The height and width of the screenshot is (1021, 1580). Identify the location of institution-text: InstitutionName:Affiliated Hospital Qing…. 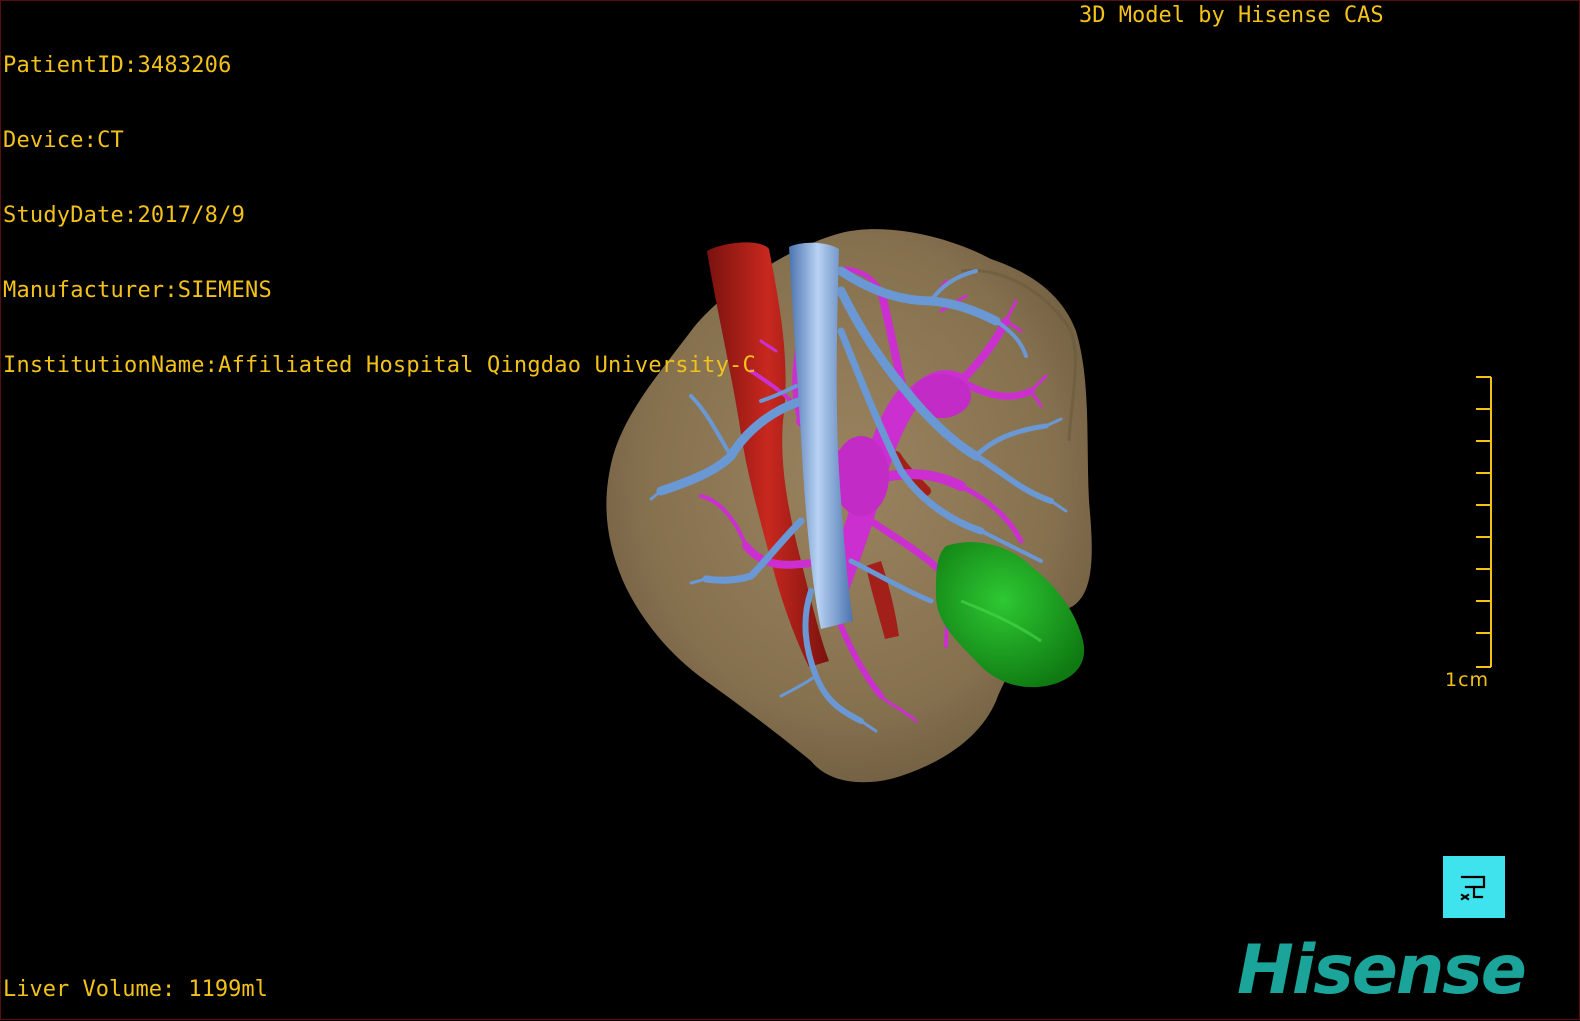
(379, 365).